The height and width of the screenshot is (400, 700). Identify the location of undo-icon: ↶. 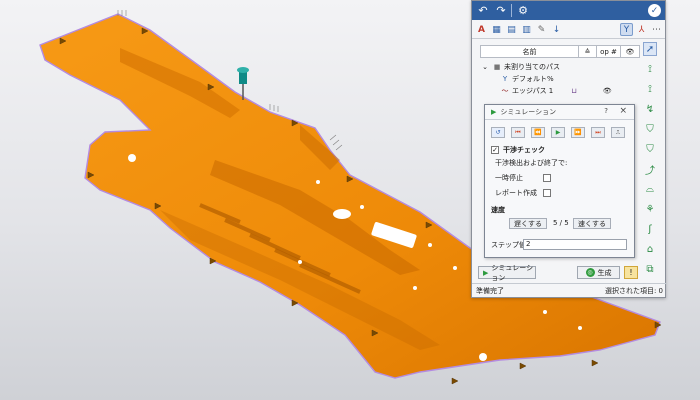
(483, 11).